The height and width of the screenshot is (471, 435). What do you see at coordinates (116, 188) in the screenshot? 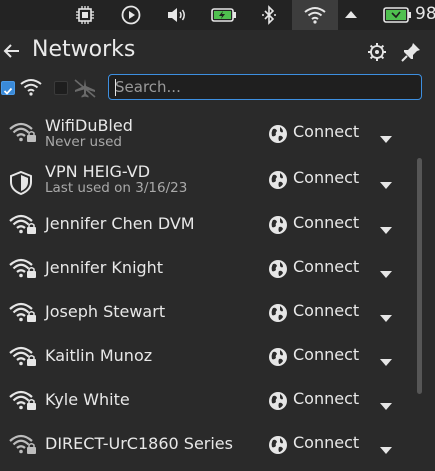
I see `network-last-used: Last used on 3/16/23` at bounding box center [116, 188].